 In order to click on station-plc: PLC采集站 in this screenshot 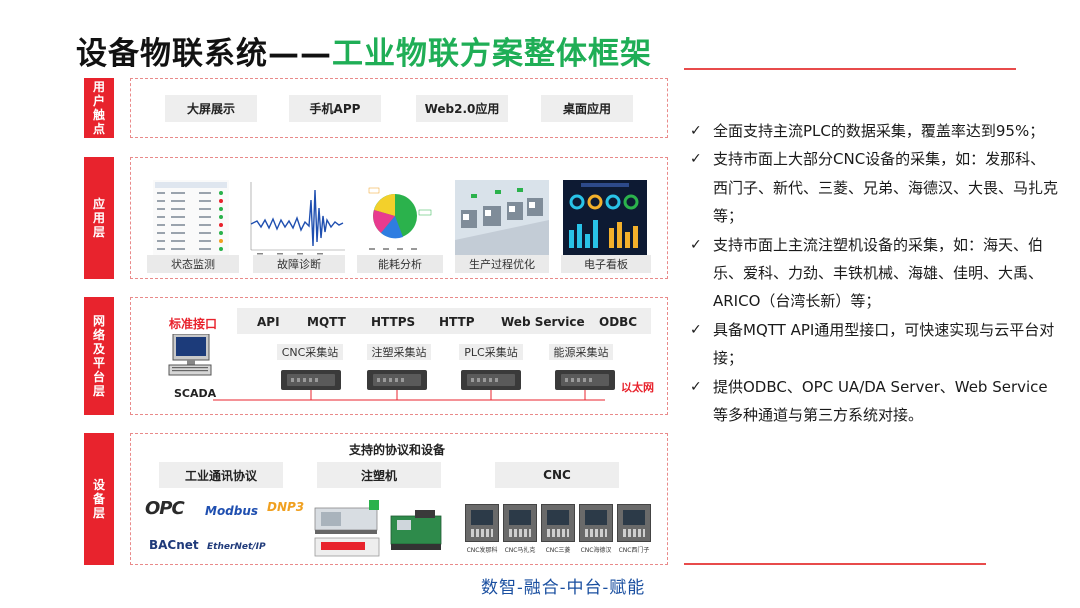, I will do `click(491, 352)`.